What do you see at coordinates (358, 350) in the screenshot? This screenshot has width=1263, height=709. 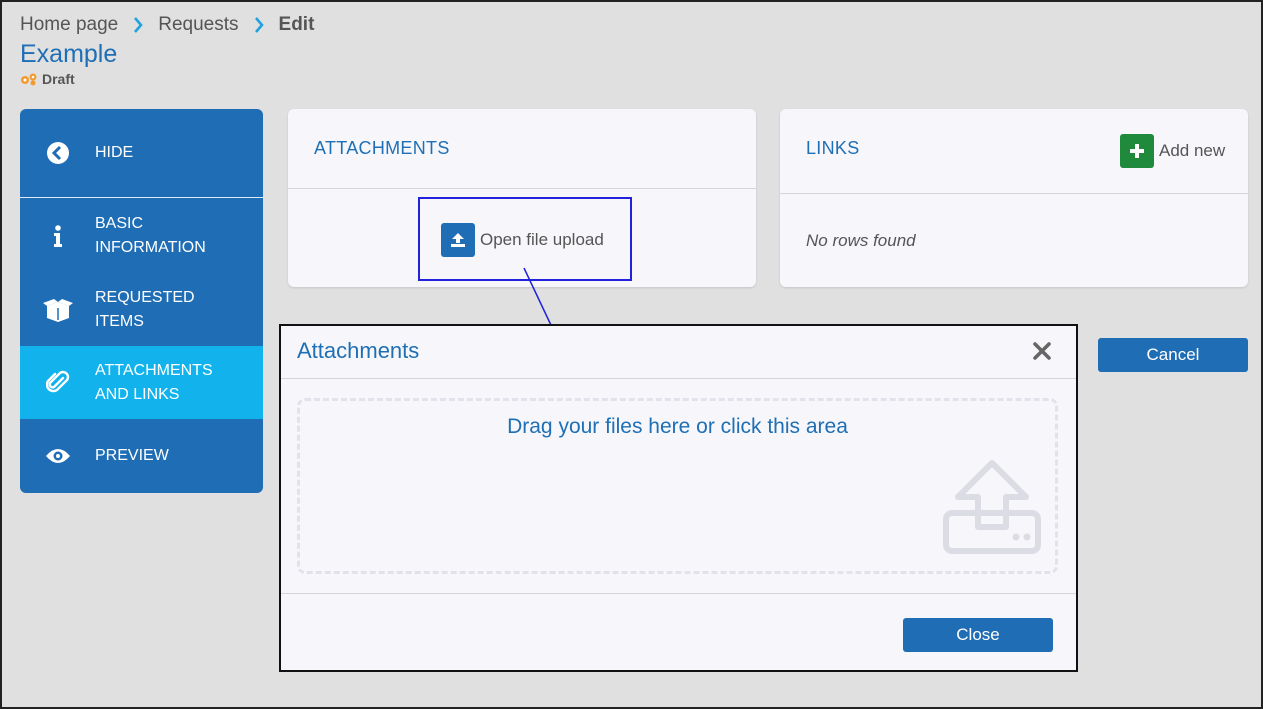 I see `modal-title: Attachments` at bounding box center [358, 350].